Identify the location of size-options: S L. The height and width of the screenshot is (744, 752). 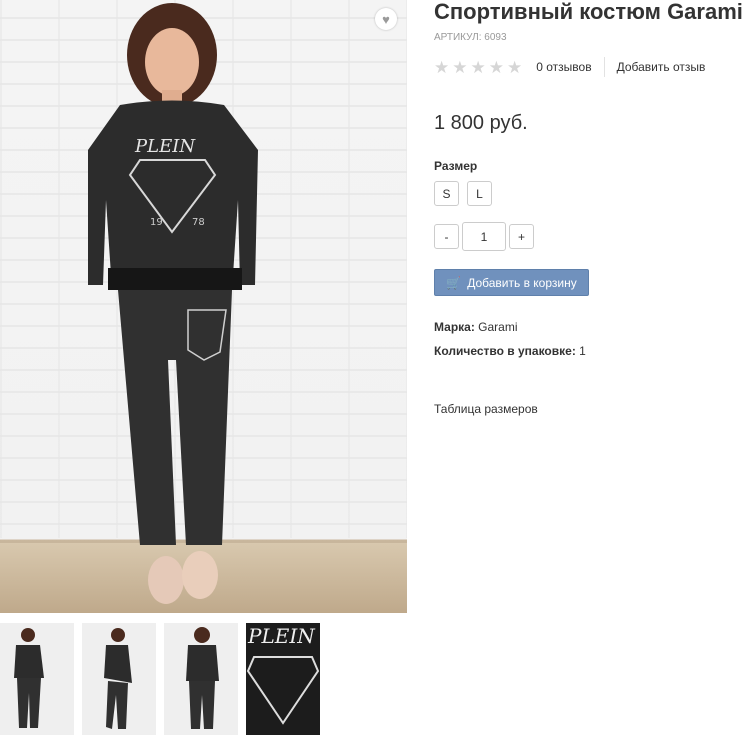
(589, 193).